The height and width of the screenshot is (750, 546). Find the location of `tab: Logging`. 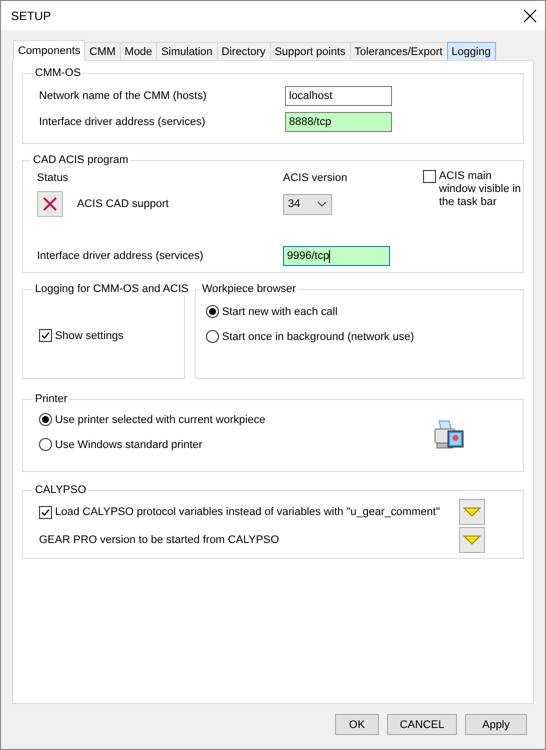

tab: Logging is located at coordinates (471, 51).